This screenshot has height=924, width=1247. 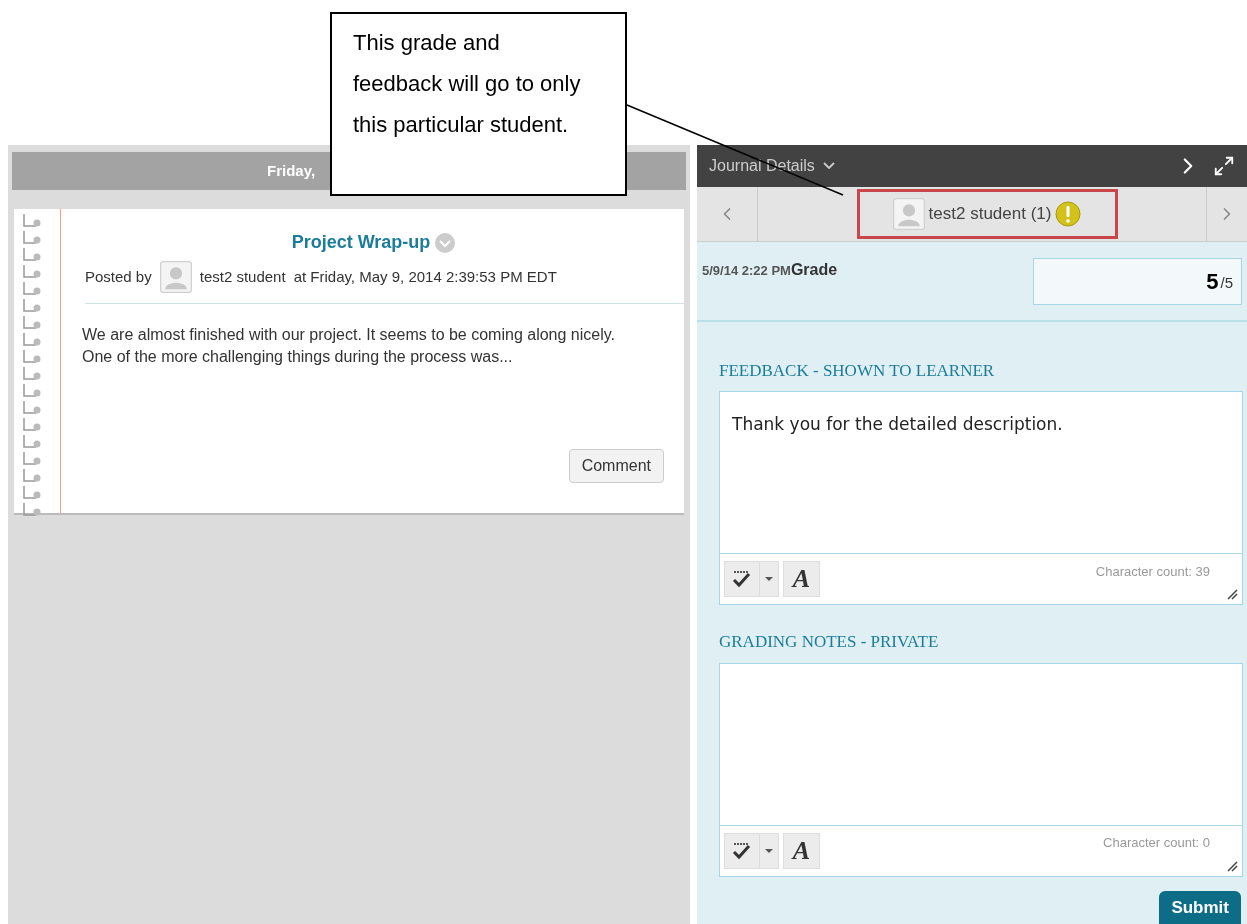 What do you see at coordinates (746, 270) in the screenshot?
I see `attempt-time: 5/9/14 2:22 PM` at bounding box center [746, 270].